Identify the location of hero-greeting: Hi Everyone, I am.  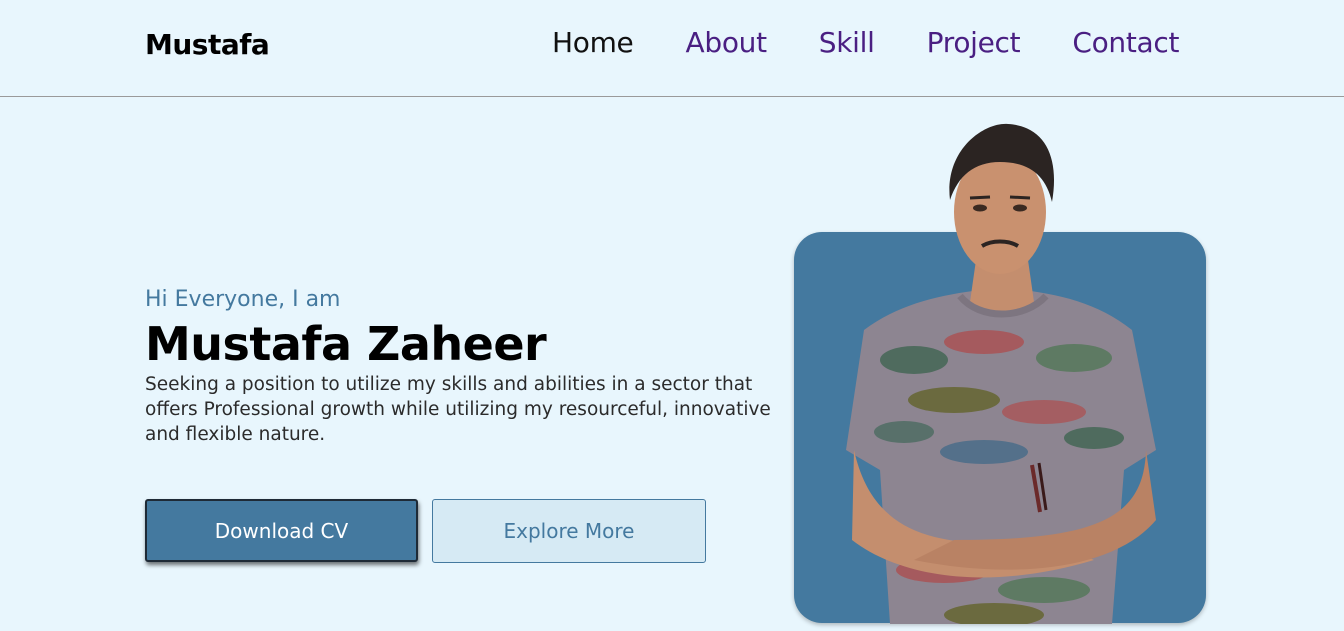
(243, 299).